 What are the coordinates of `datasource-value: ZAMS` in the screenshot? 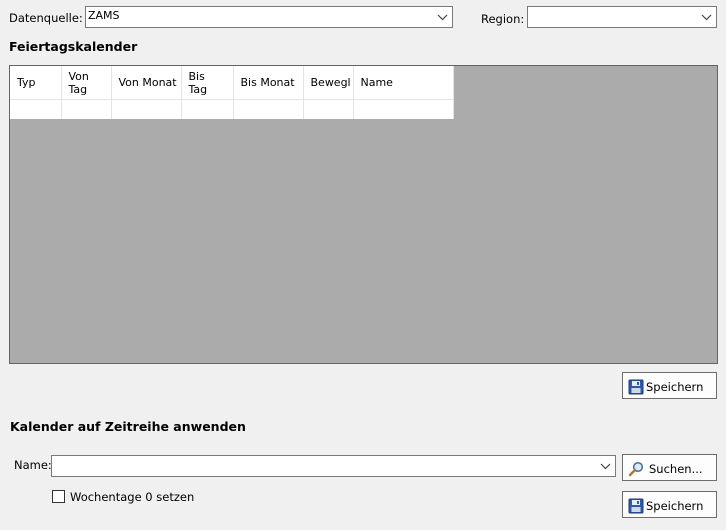 It's located at (104, 15).